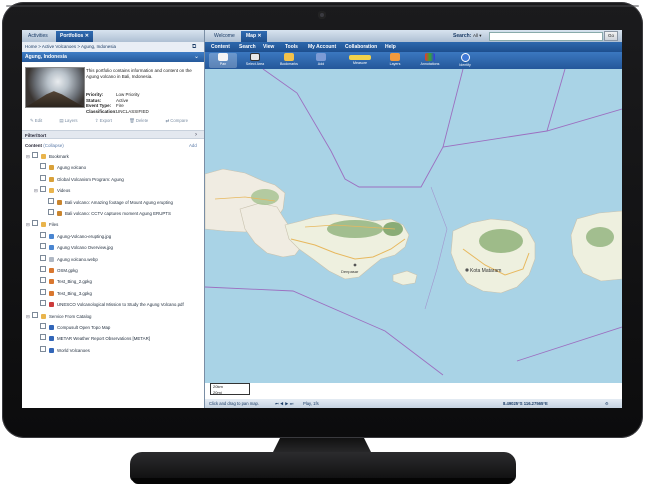 This screenshot has width=646, height=490. What do you see at coordinates (72, 327) in the screenshot?
I see `tree-item: Compusult Open Topo Map` at bounding box center [72, 327].